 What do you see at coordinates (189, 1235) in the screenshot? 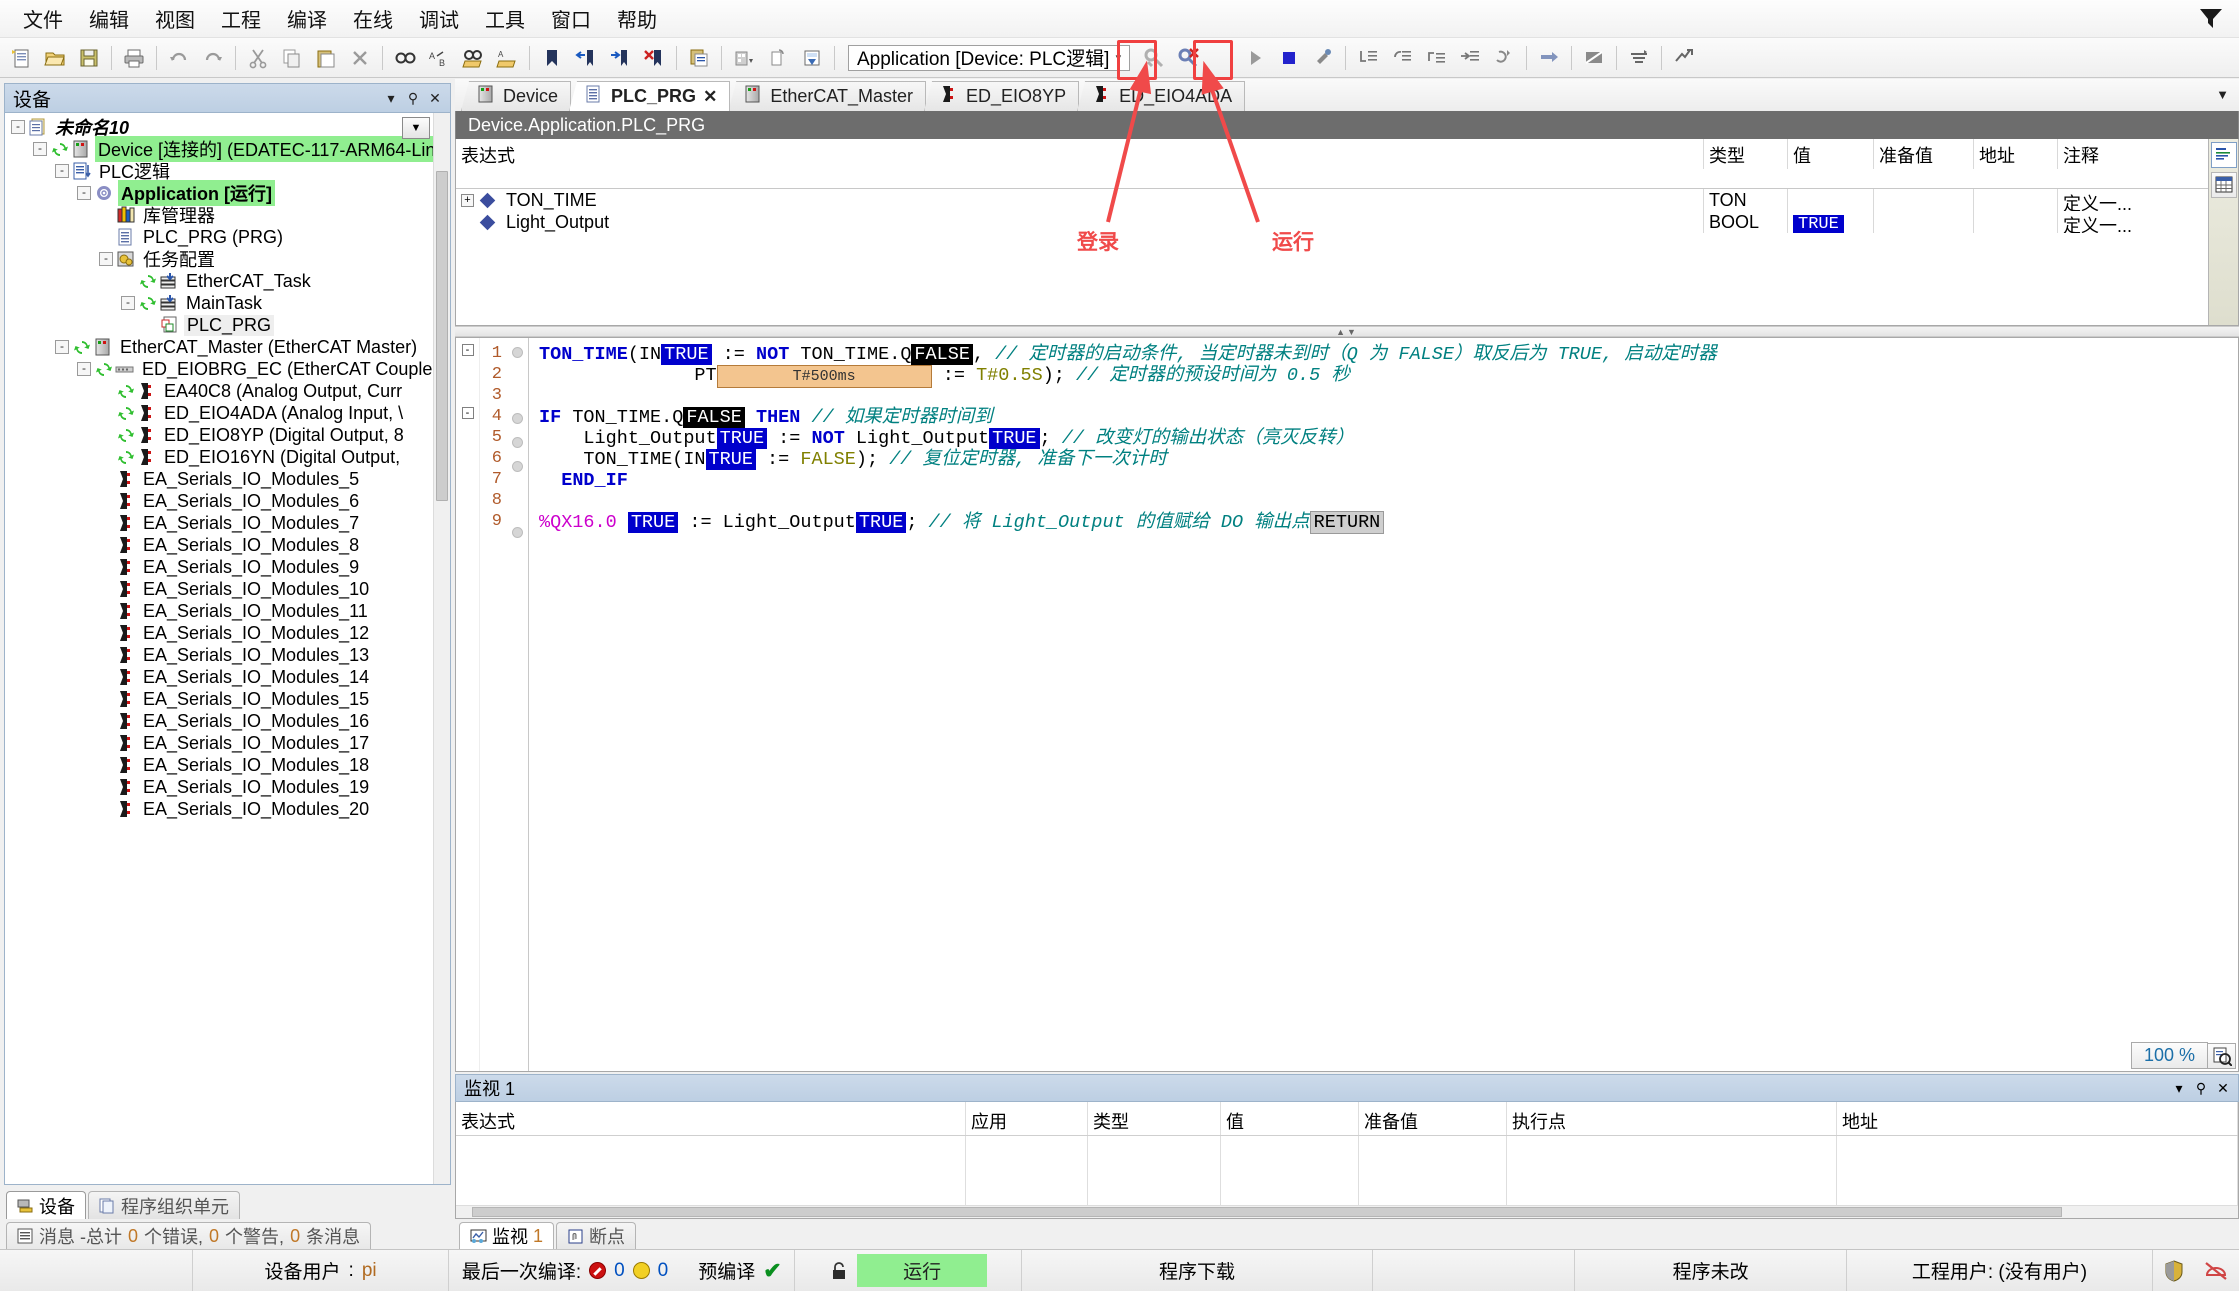
I see `messages-tab: 消息 -总计 0 个错误, 0 个警告, 0 条消息` at bounding box center [189, 1235].